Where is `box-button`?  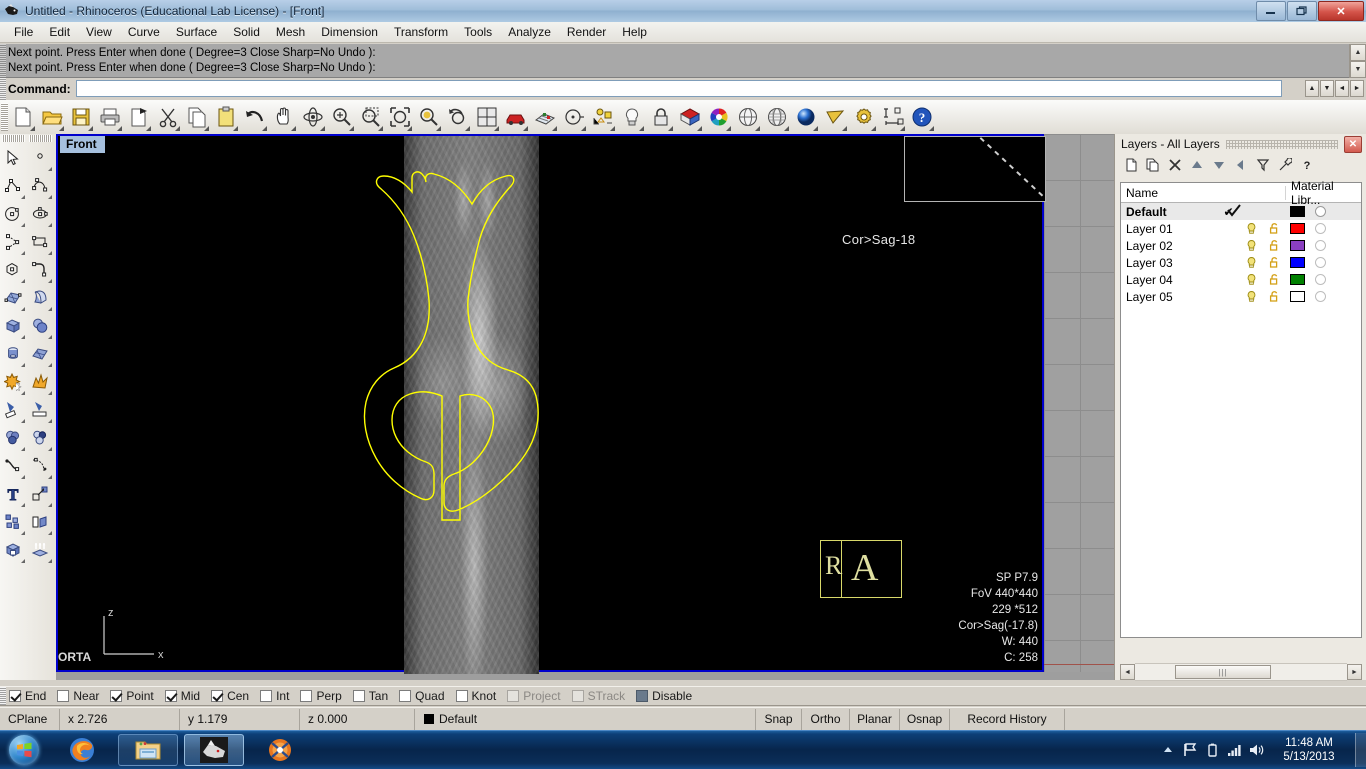
box-button is located at coordinates (13, 326).